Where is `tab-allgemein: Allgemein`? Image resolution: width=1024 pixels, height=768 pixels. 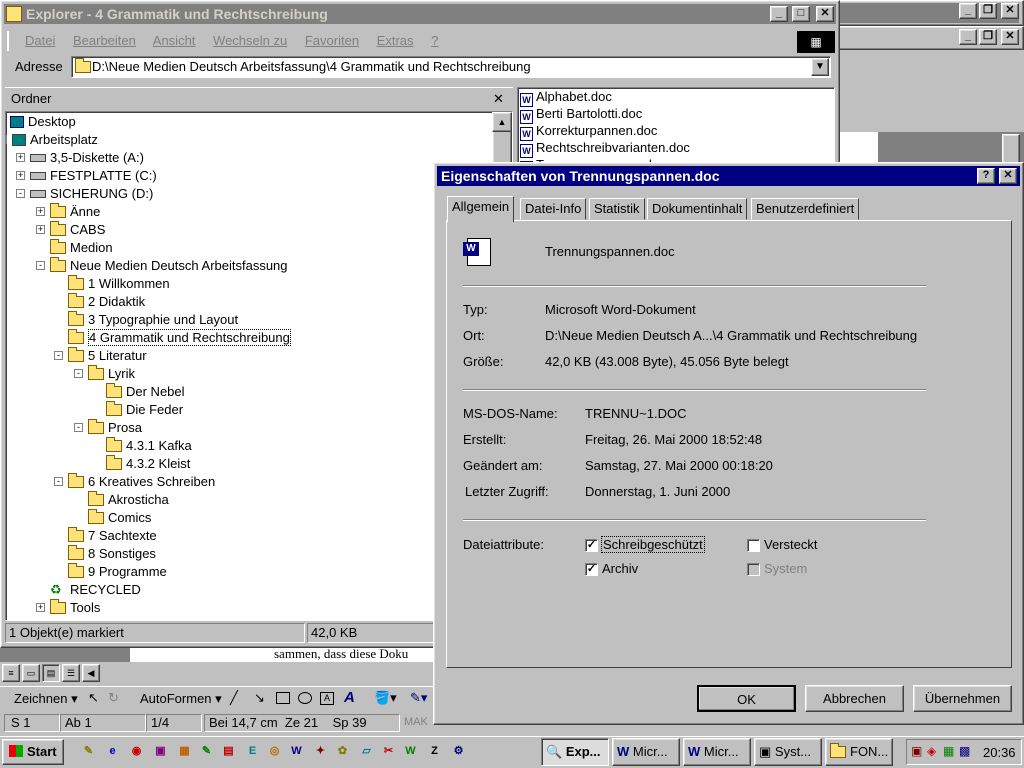 tab-allgemein: Allgemein is located at coordinates (481, 209).